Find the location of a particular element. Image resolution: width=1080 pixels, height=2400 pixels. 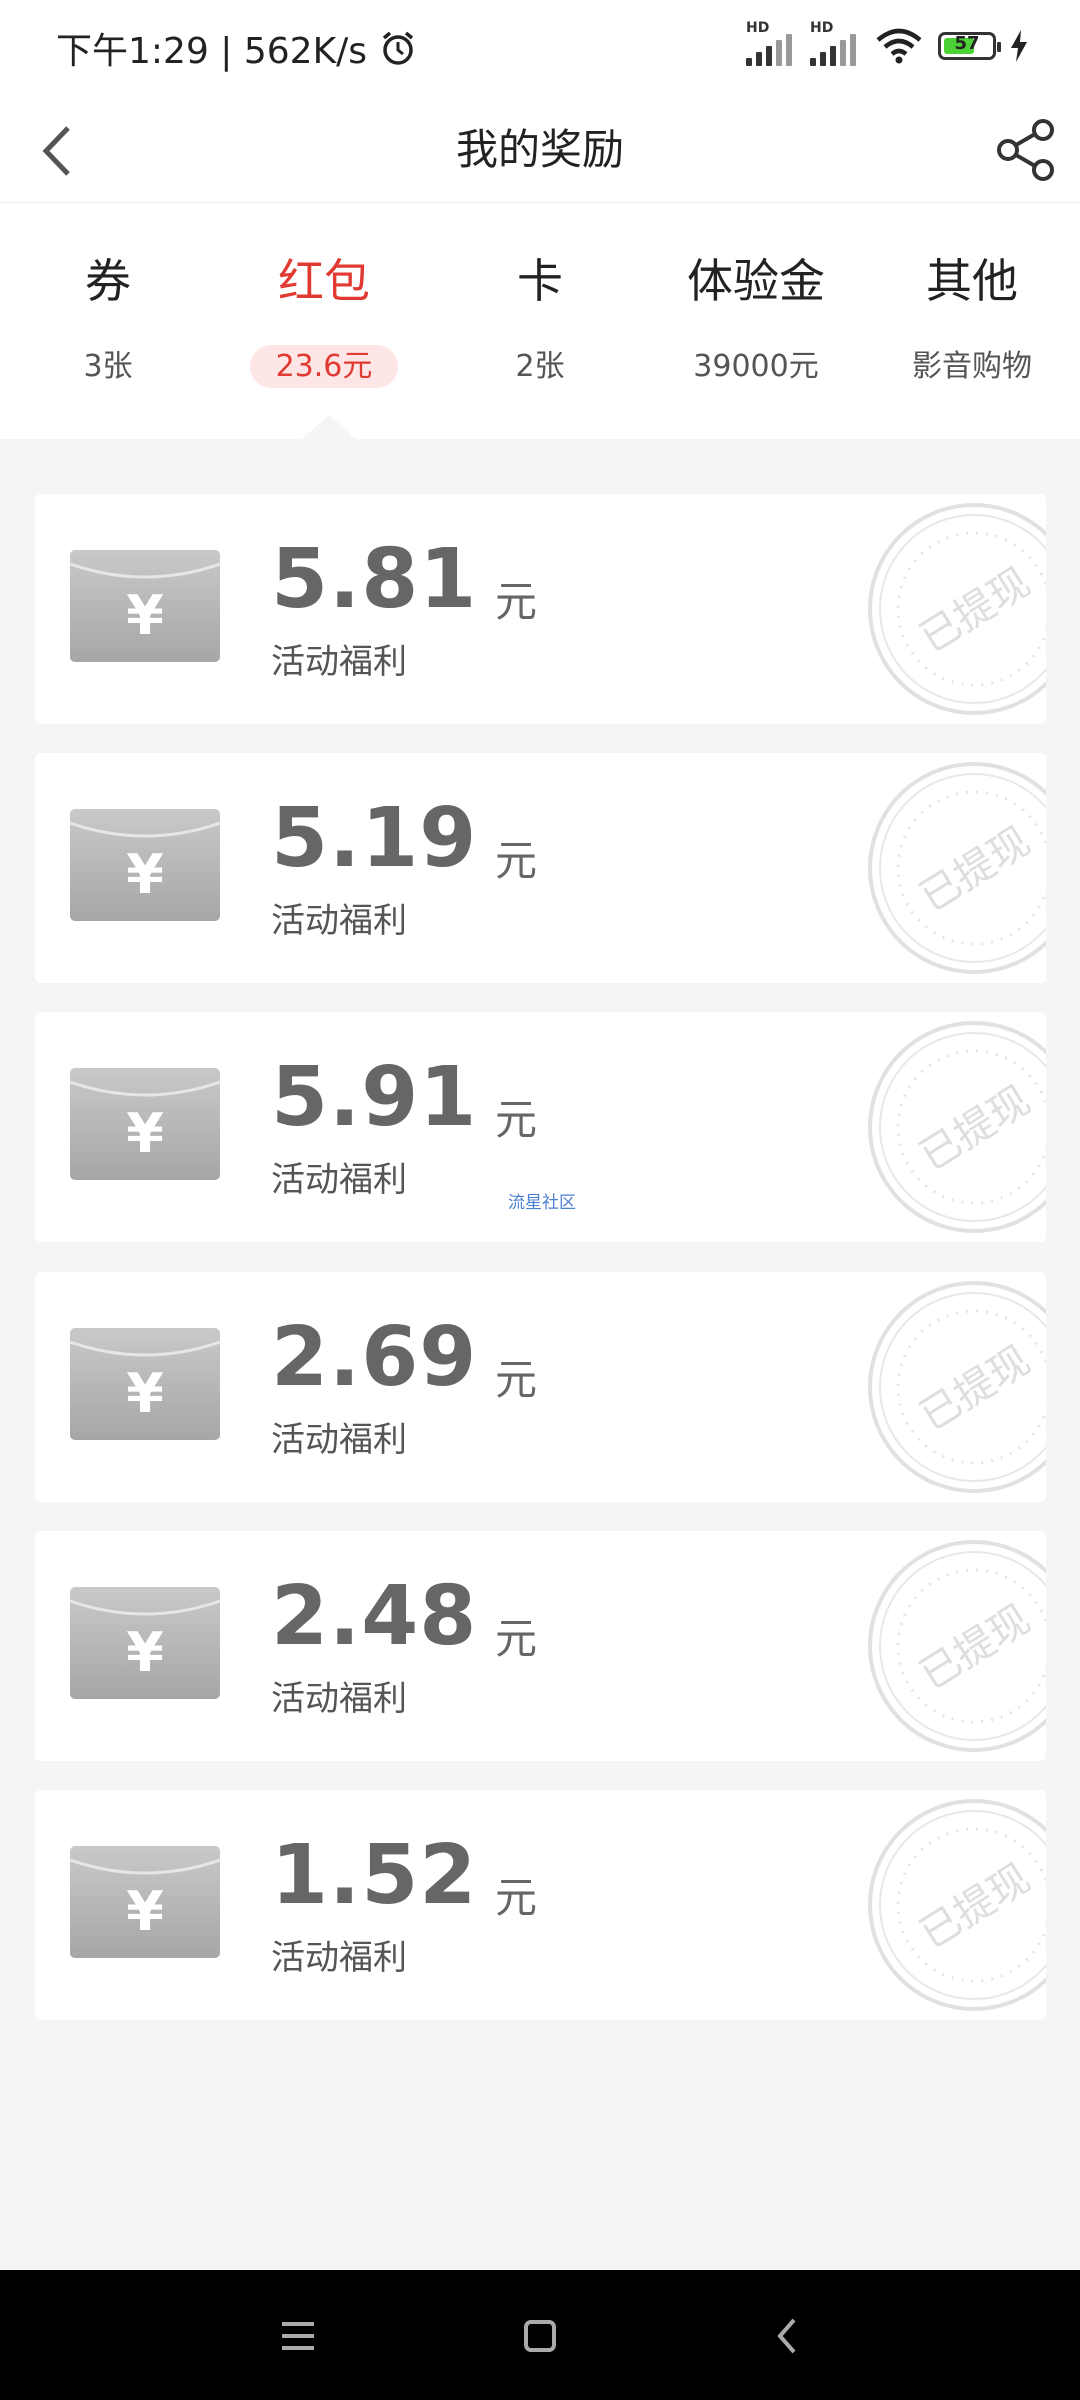

tab-red-packets: 红包 23.6元 is located at coordinates (324, 321).